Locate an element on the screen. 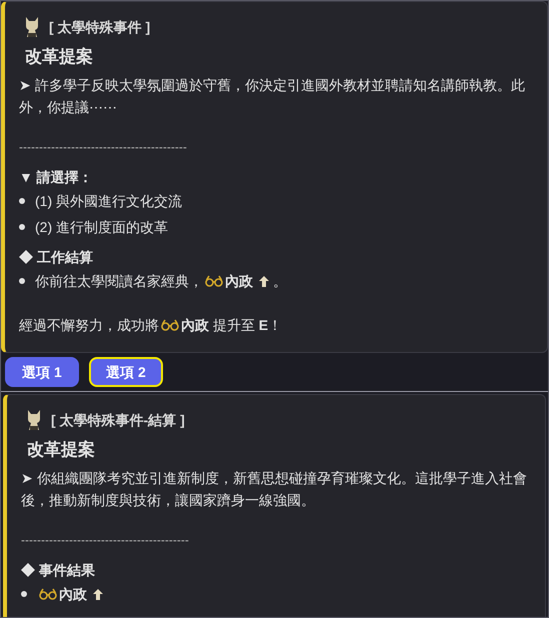  section-heading: ◆ 工作結算 is located at coordinates (56, 257).